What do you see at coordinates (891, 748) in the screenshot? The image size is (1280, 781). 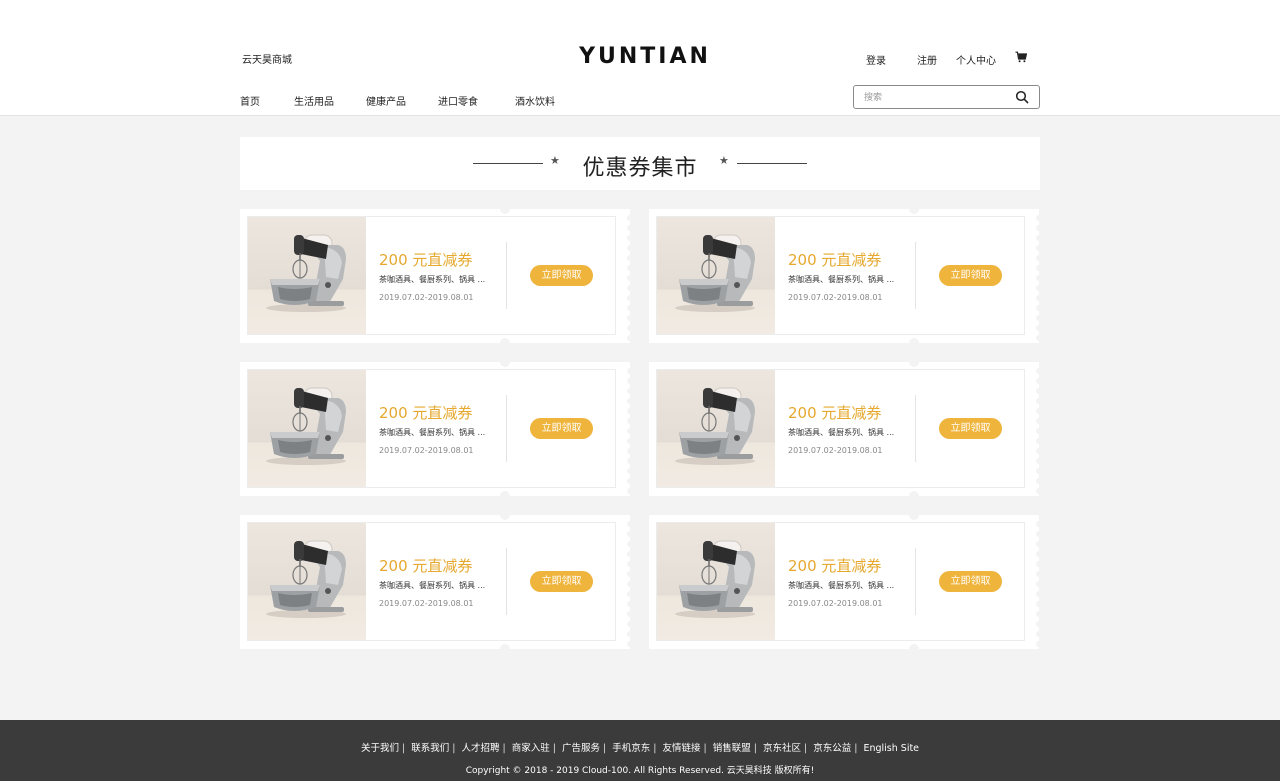 I see `footer-link-english: English Site` at bounding box center [891, 748].